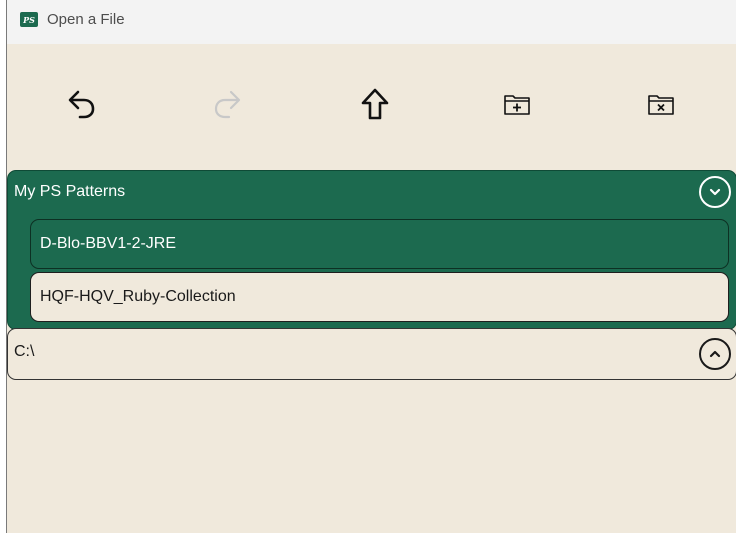 This screenshot has width=736, height=533. I want to click on undo-button, so click(82, 104).